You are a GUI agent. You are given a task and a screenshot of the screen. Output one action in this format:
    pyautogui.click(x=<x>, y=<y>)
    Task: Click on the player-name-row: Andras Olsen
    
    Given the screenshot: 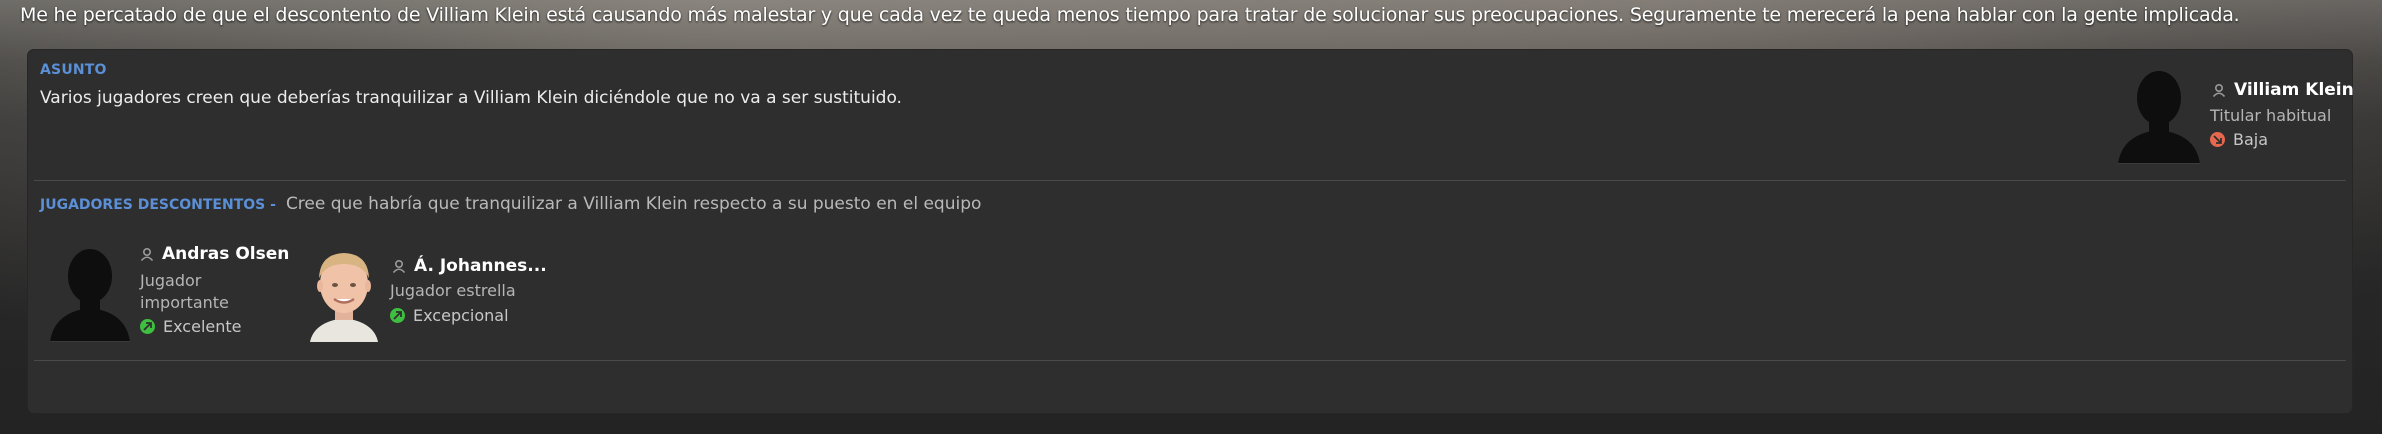 What is the action you would take?
    pyautogui.click(x=214, y=254)
    